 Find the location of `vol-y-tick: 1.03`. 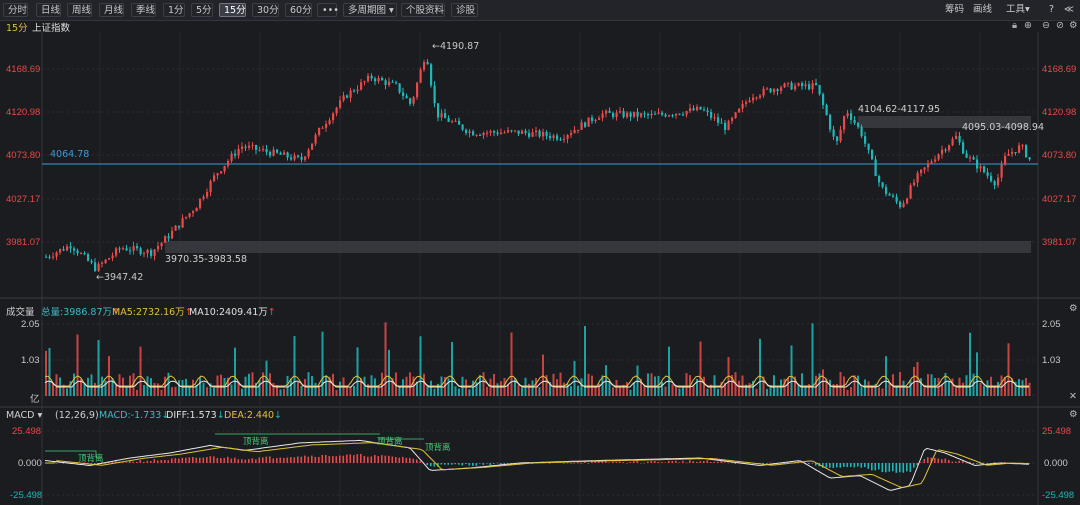

vol-y-tick: 1.03 is located at coordinates (30, 360).